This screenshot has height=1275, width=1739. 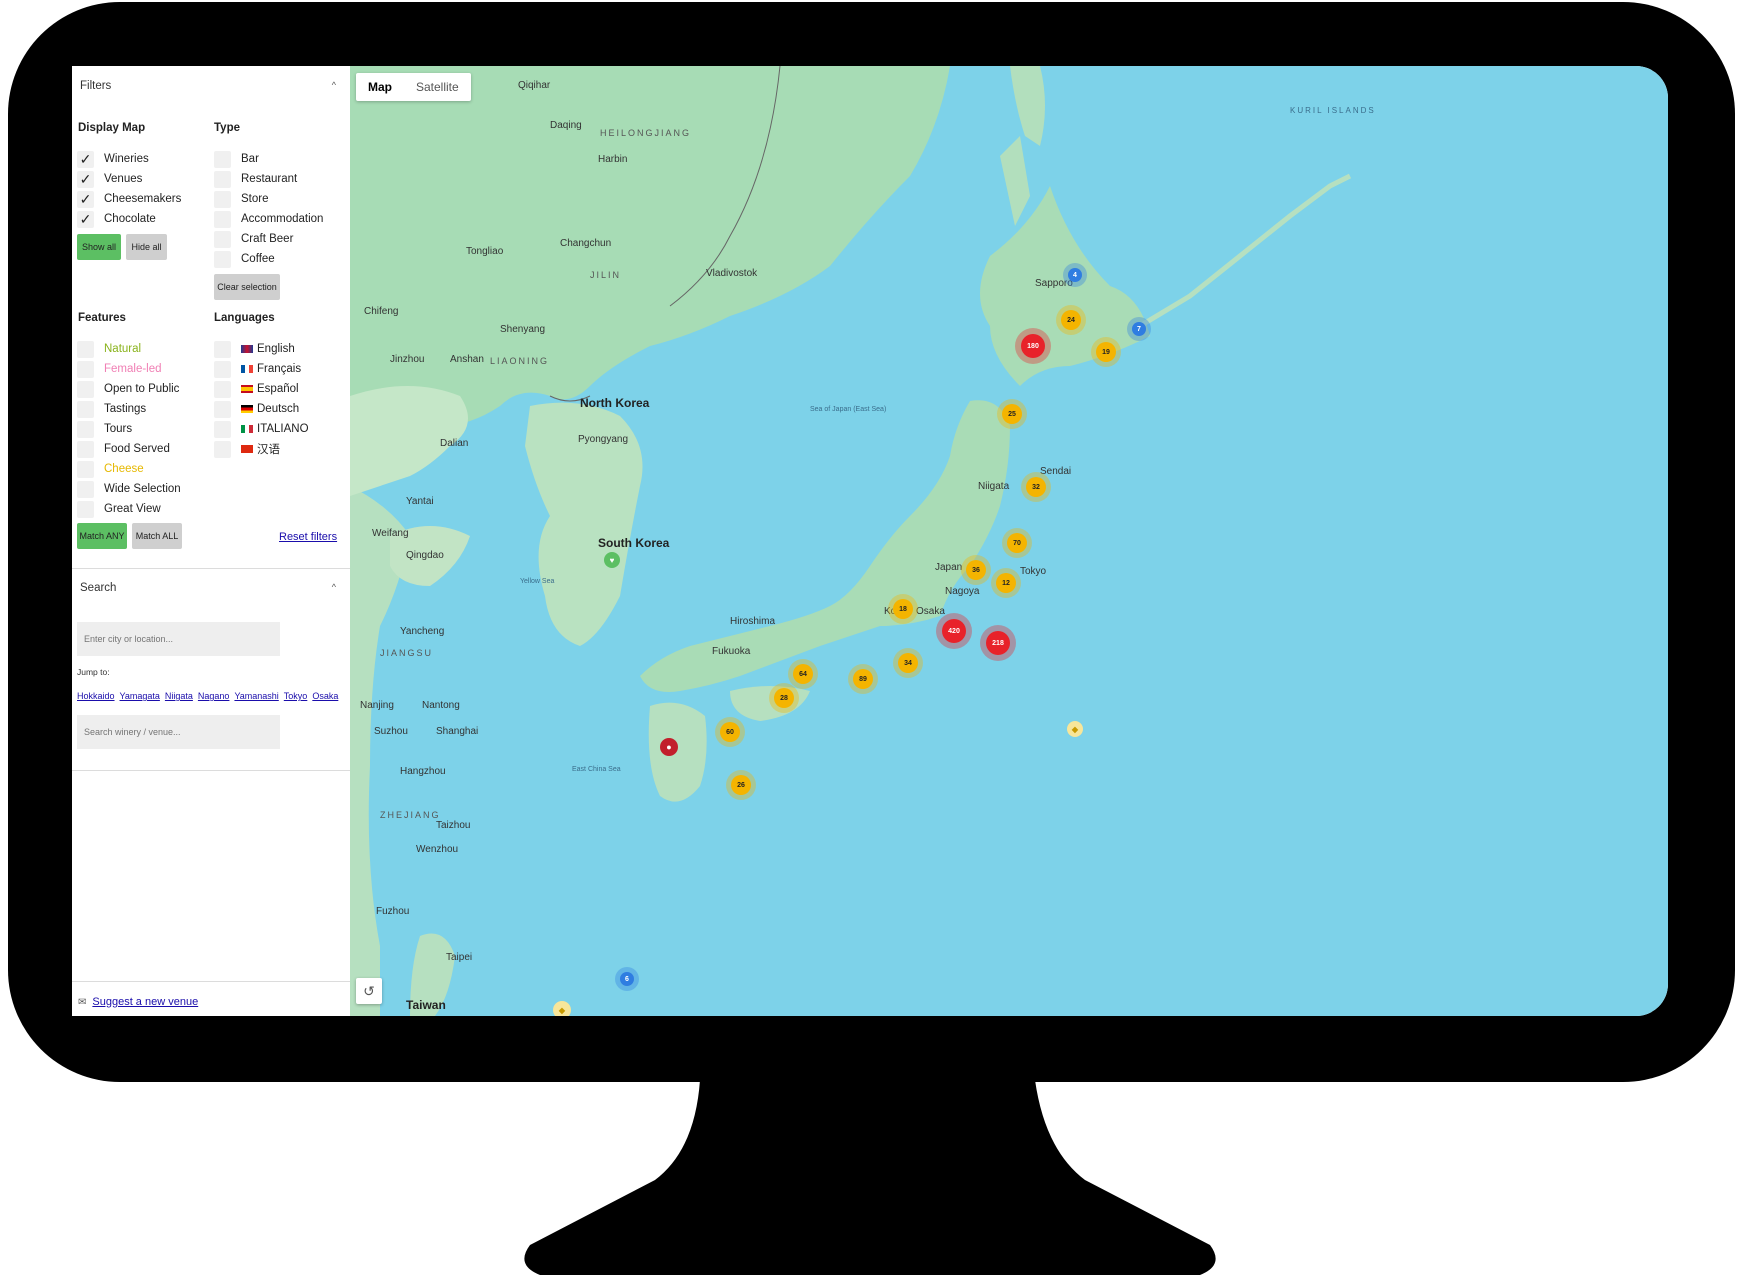 I want to click on jump-yamanashi-link: Yamanashi, so click(x=256, y=696).